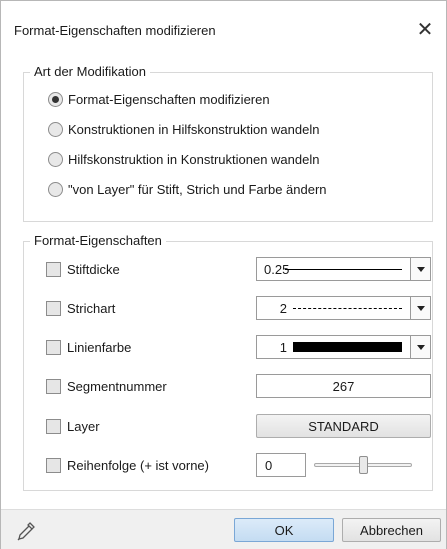 The image size is (447, 549). I want to click on line-color-value: 1, so click(283, 347).